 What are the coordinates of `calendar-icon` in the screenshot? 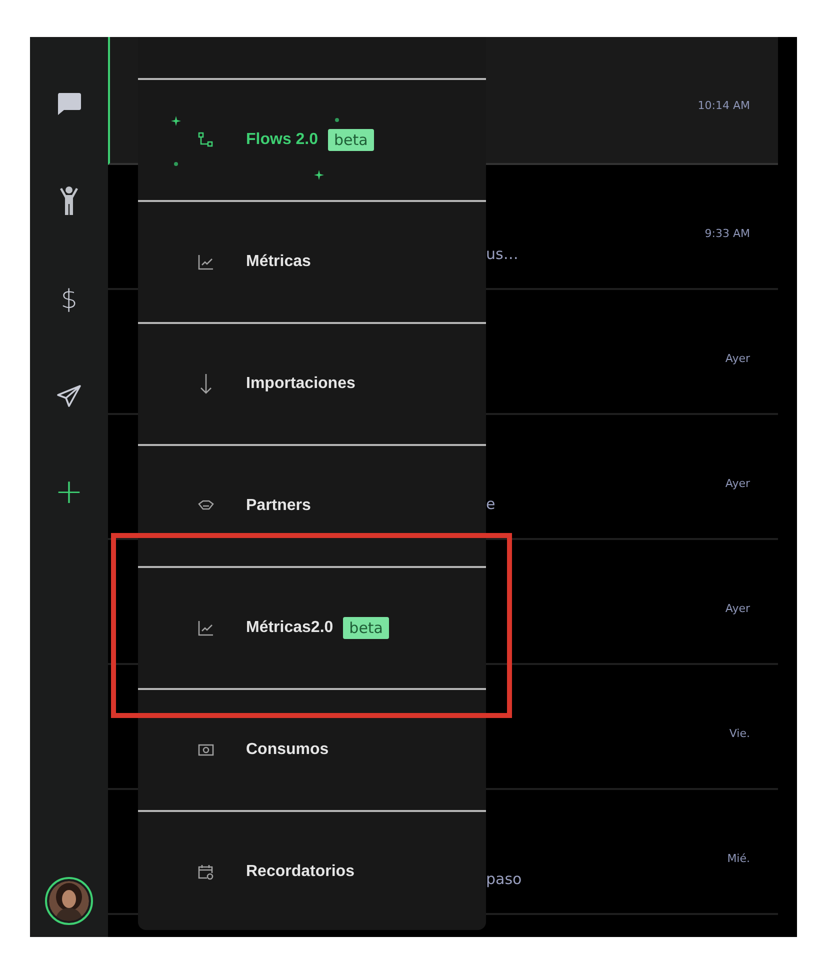 It's located at (206, 872).